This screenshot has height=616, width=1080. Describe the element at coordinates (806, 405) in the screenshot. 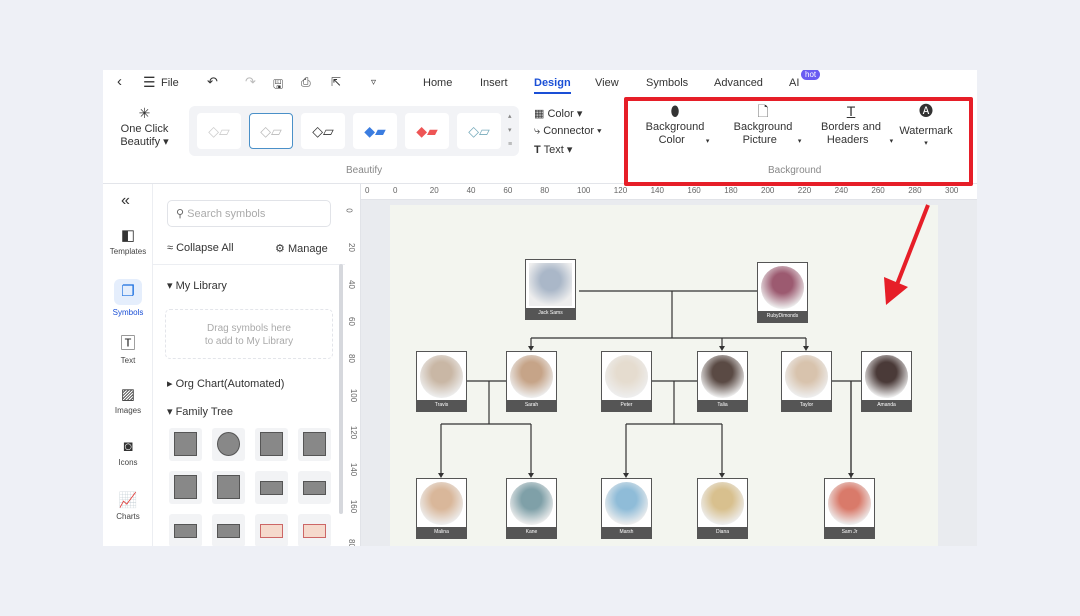

I see `person-name: Taylor` at that location.